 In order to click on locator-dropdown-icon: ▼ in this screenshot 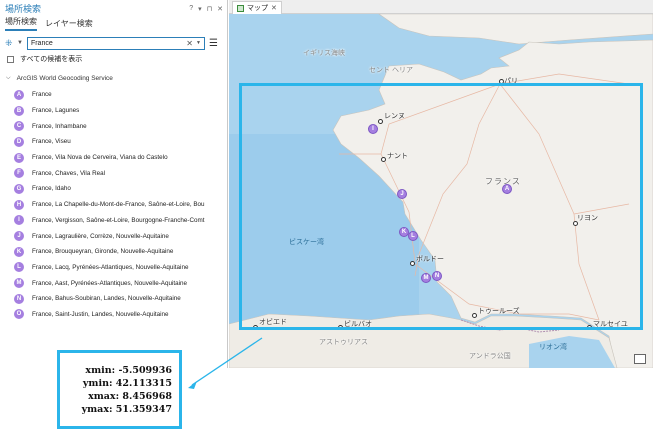, I will do `click(20, 43)`.